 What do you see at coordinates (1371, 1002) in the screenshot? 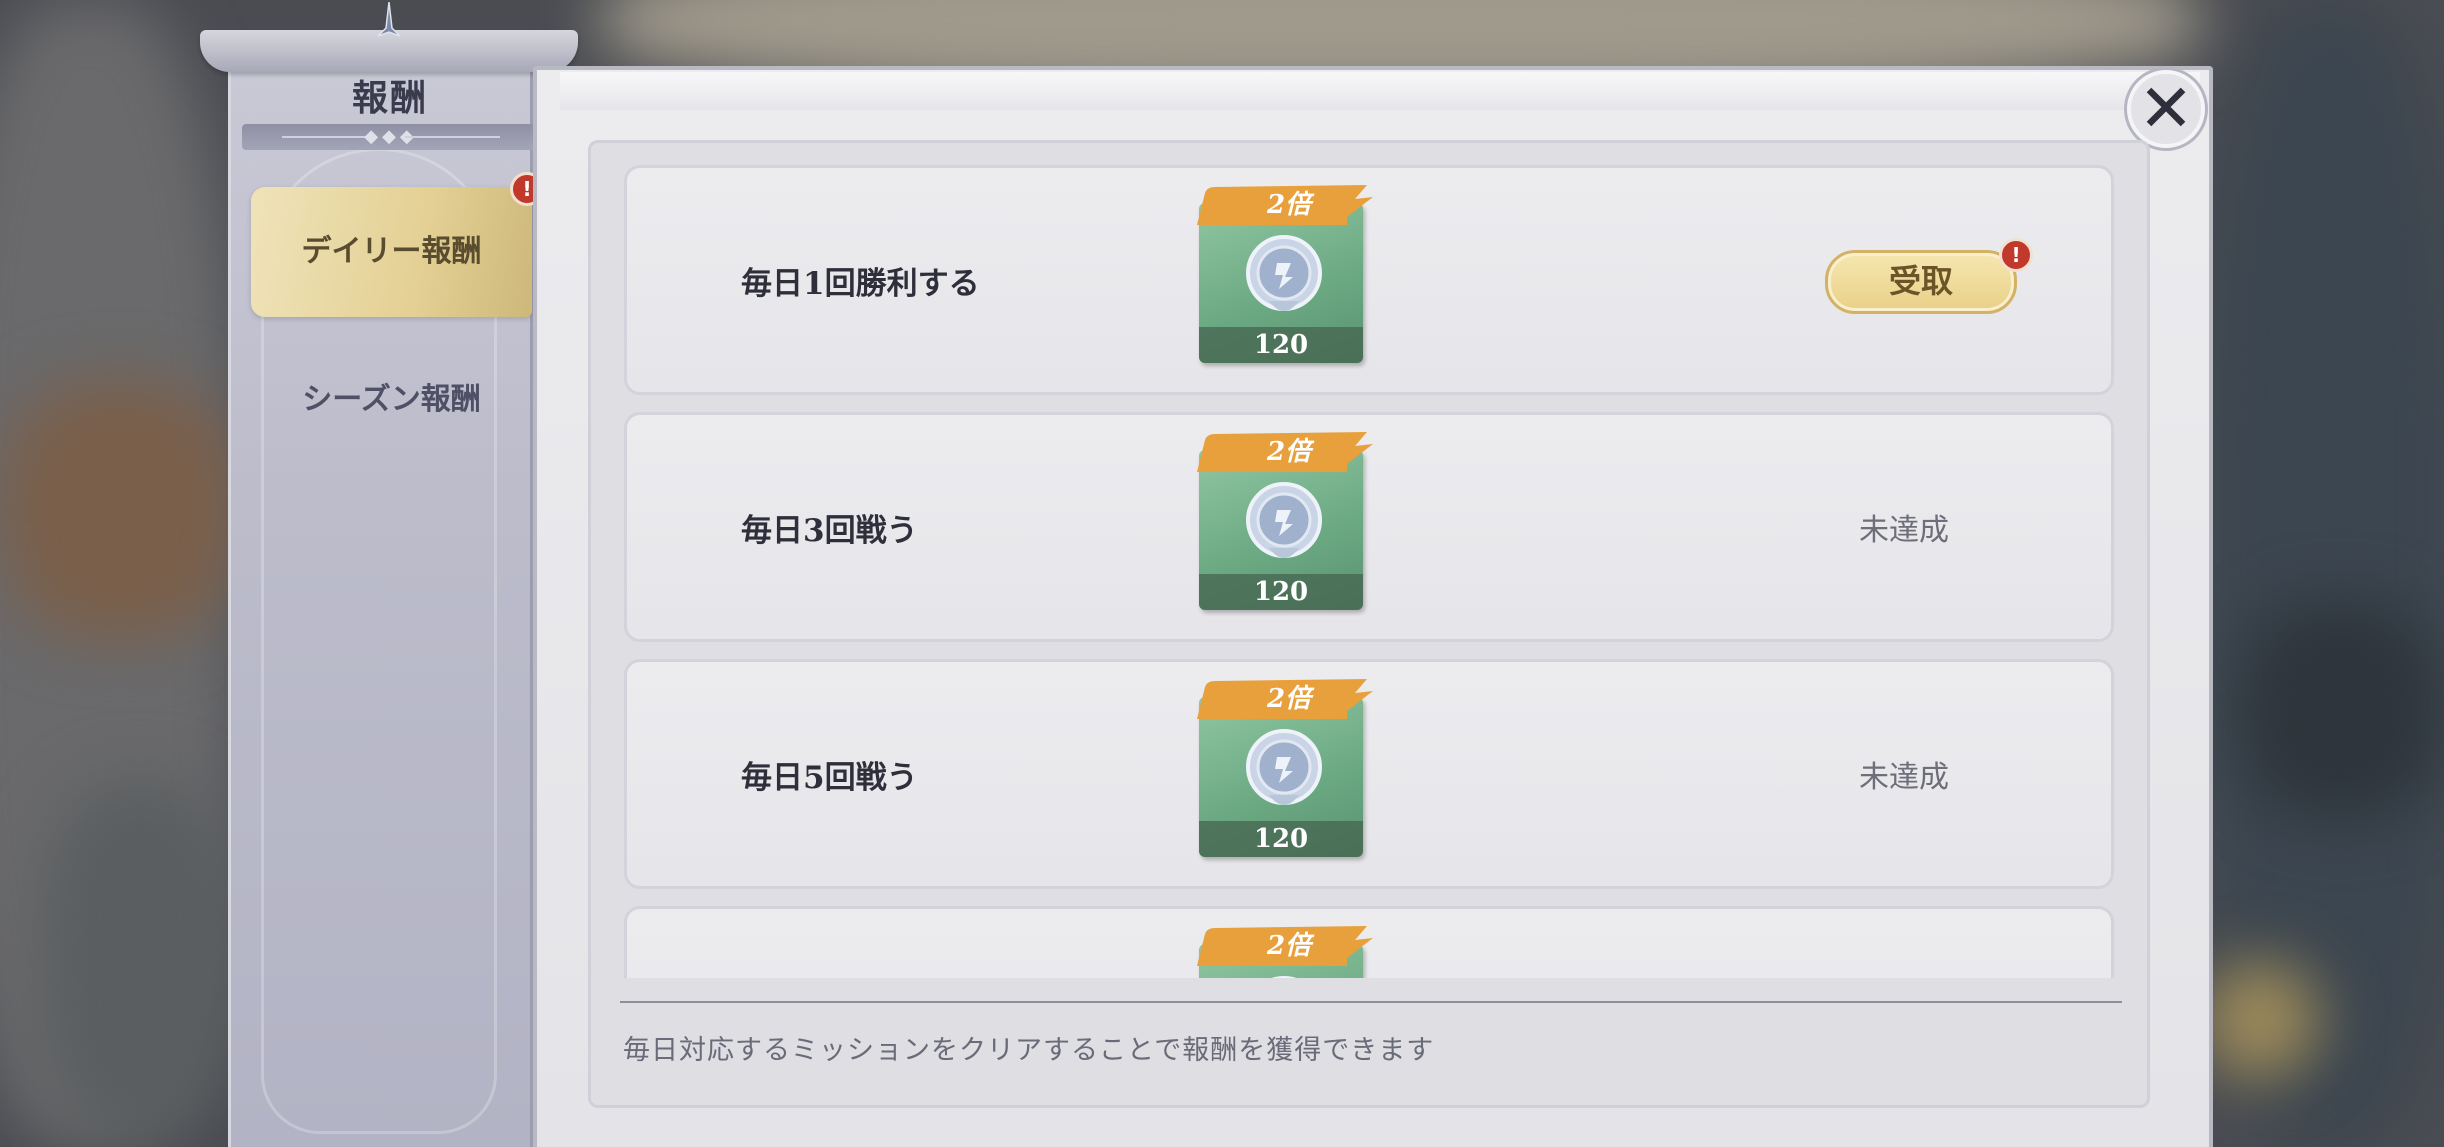
I see `divider` at bounding box center [1371, 1002].